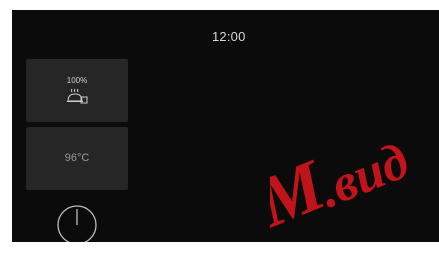 The height and width of the screenshot is (266, 439). I want to click on temperature-value: 96°C, so click(77, 158).